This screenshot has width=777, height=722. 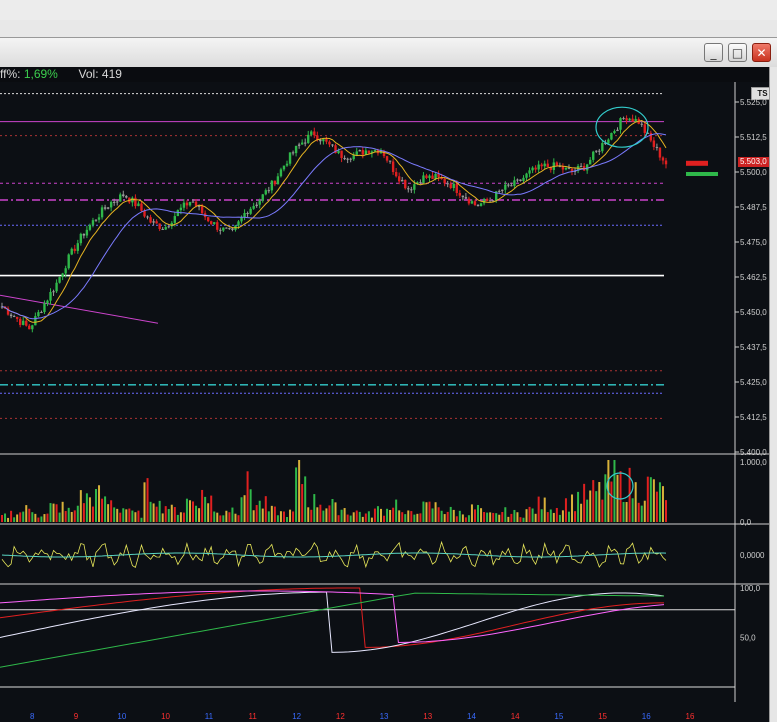 I want to click on date-tick-label: 16, so click(x=690, y=716).